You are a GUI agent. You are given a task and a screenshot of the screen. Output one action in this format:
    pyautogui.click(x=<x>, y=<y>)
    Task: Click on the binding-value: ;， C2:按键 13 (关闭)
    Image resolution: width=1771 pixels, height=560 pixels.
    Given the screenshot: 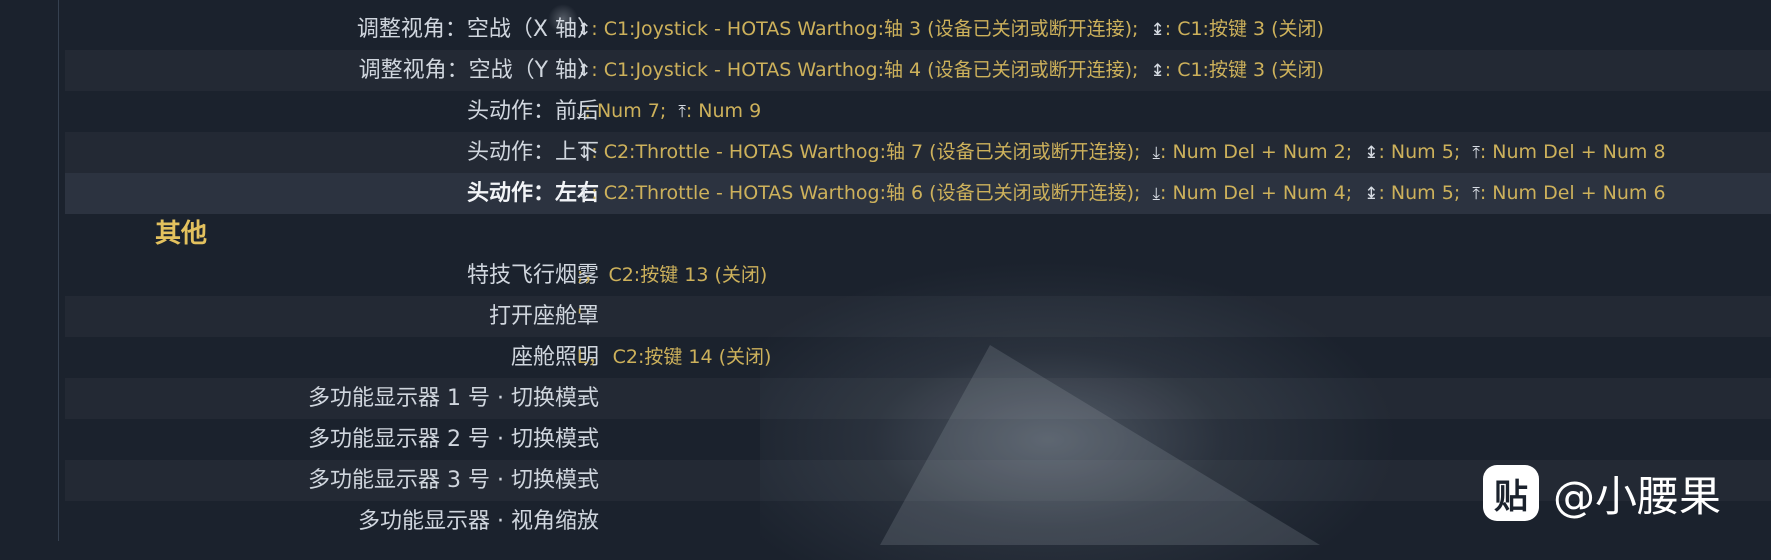 What is the action you would take?
    pyautogui.click(x=672, y=275)
    